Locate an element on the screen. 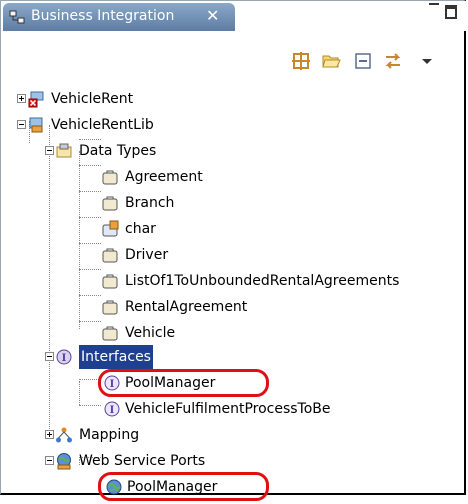 The width and height of the screenshot is (468, 504). maximize-icon is located at coordinates (451, 12).